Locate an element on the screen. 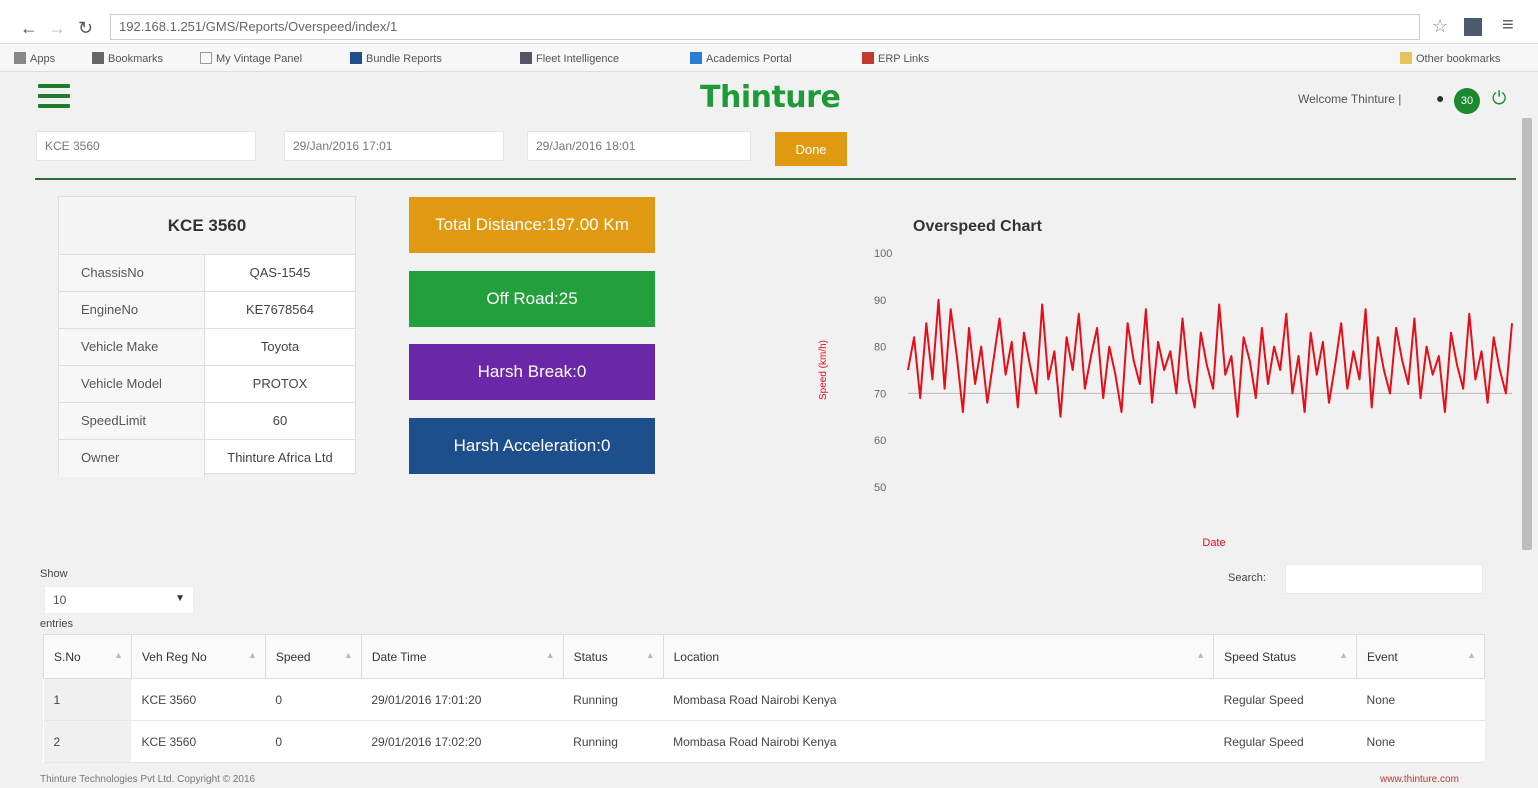  search-label: Search: is located at coordinates (1247, 578).